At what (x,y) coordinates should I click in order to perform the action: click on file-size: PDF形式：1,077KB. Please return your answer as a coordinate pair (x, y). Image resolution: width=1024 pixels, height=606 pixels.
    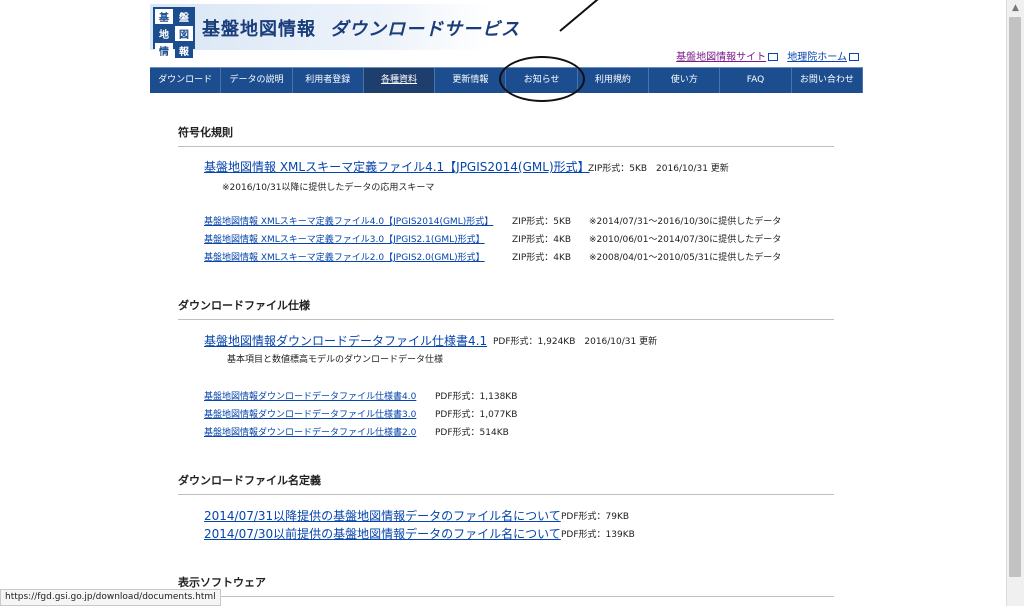
    Looking at the image, I should click on (476, 415).